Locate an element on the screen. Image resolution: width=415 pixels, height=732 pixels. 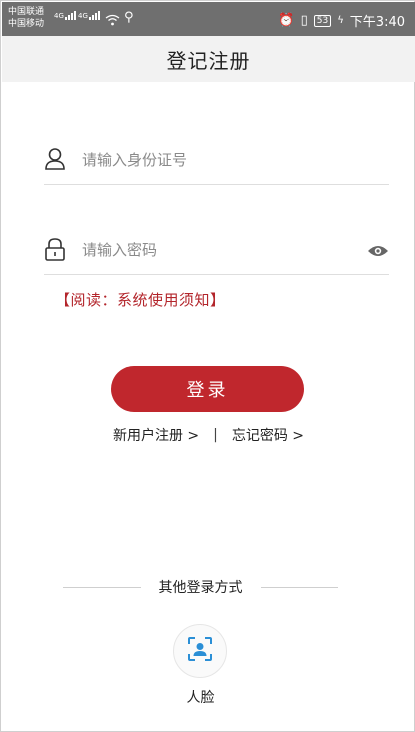
vibrate-icon: ▯ is located at coordinates (304, 20).